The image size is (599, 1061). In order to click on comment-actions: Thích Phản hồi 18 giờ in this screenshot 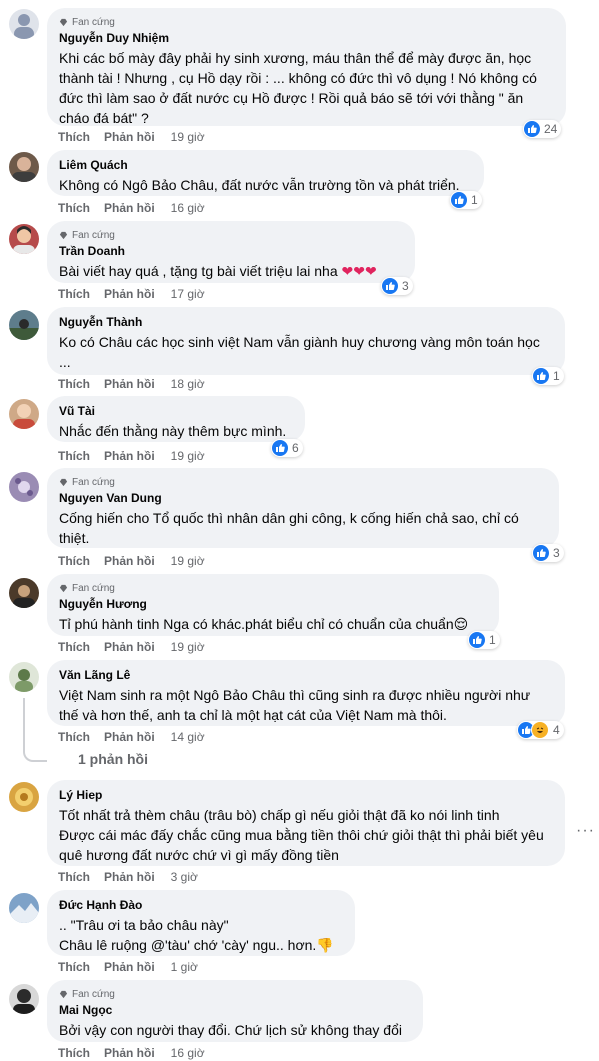, I will do `click(131, 384)`.